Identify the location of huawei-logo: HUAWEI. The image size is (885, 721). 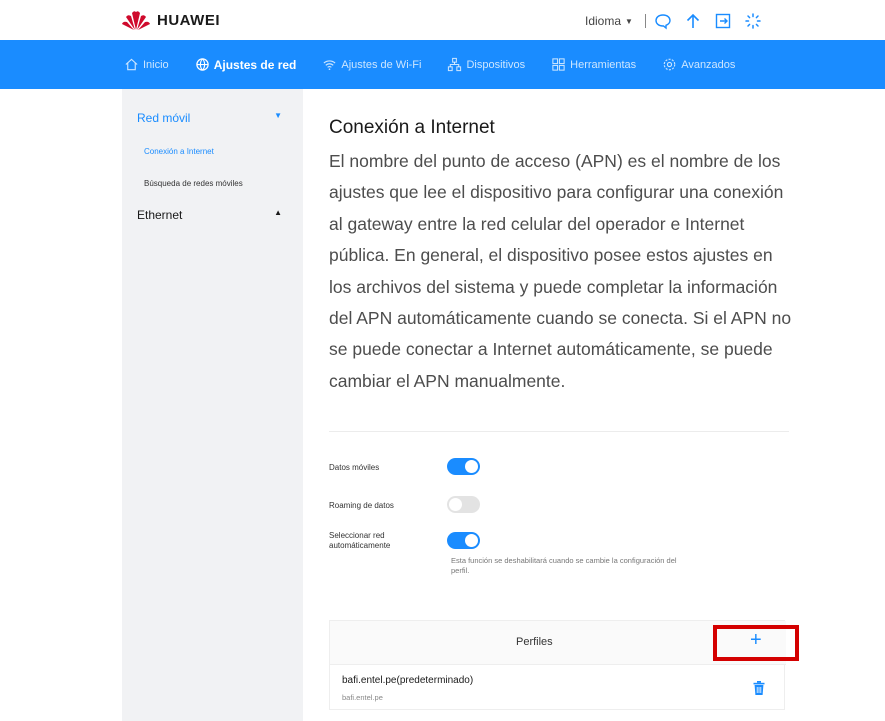
(170, 20).